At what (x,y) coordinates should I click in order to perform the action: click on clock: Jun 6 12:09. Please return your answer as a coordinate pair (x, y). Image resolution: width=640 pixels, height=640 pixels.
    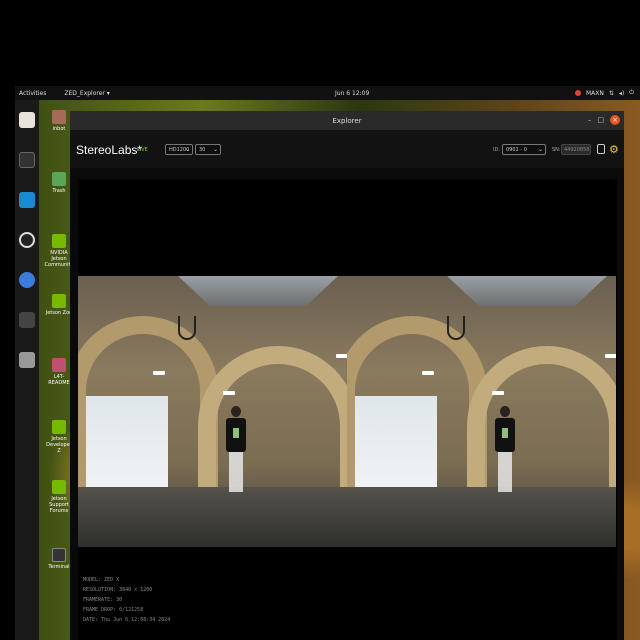
    Looking at the image, I should click on (352, 93).